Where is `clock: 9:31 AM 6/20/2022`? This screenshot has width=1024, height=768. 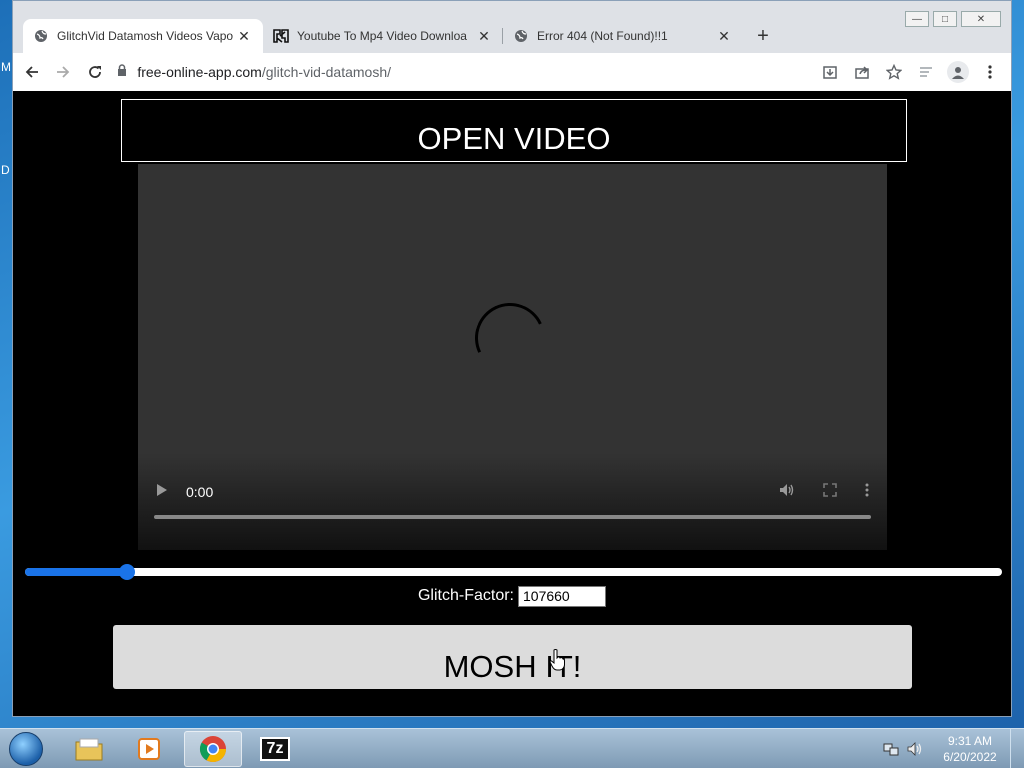 clock: 9:31 AM 6/20/2022 is located at coordinates (970, 749).